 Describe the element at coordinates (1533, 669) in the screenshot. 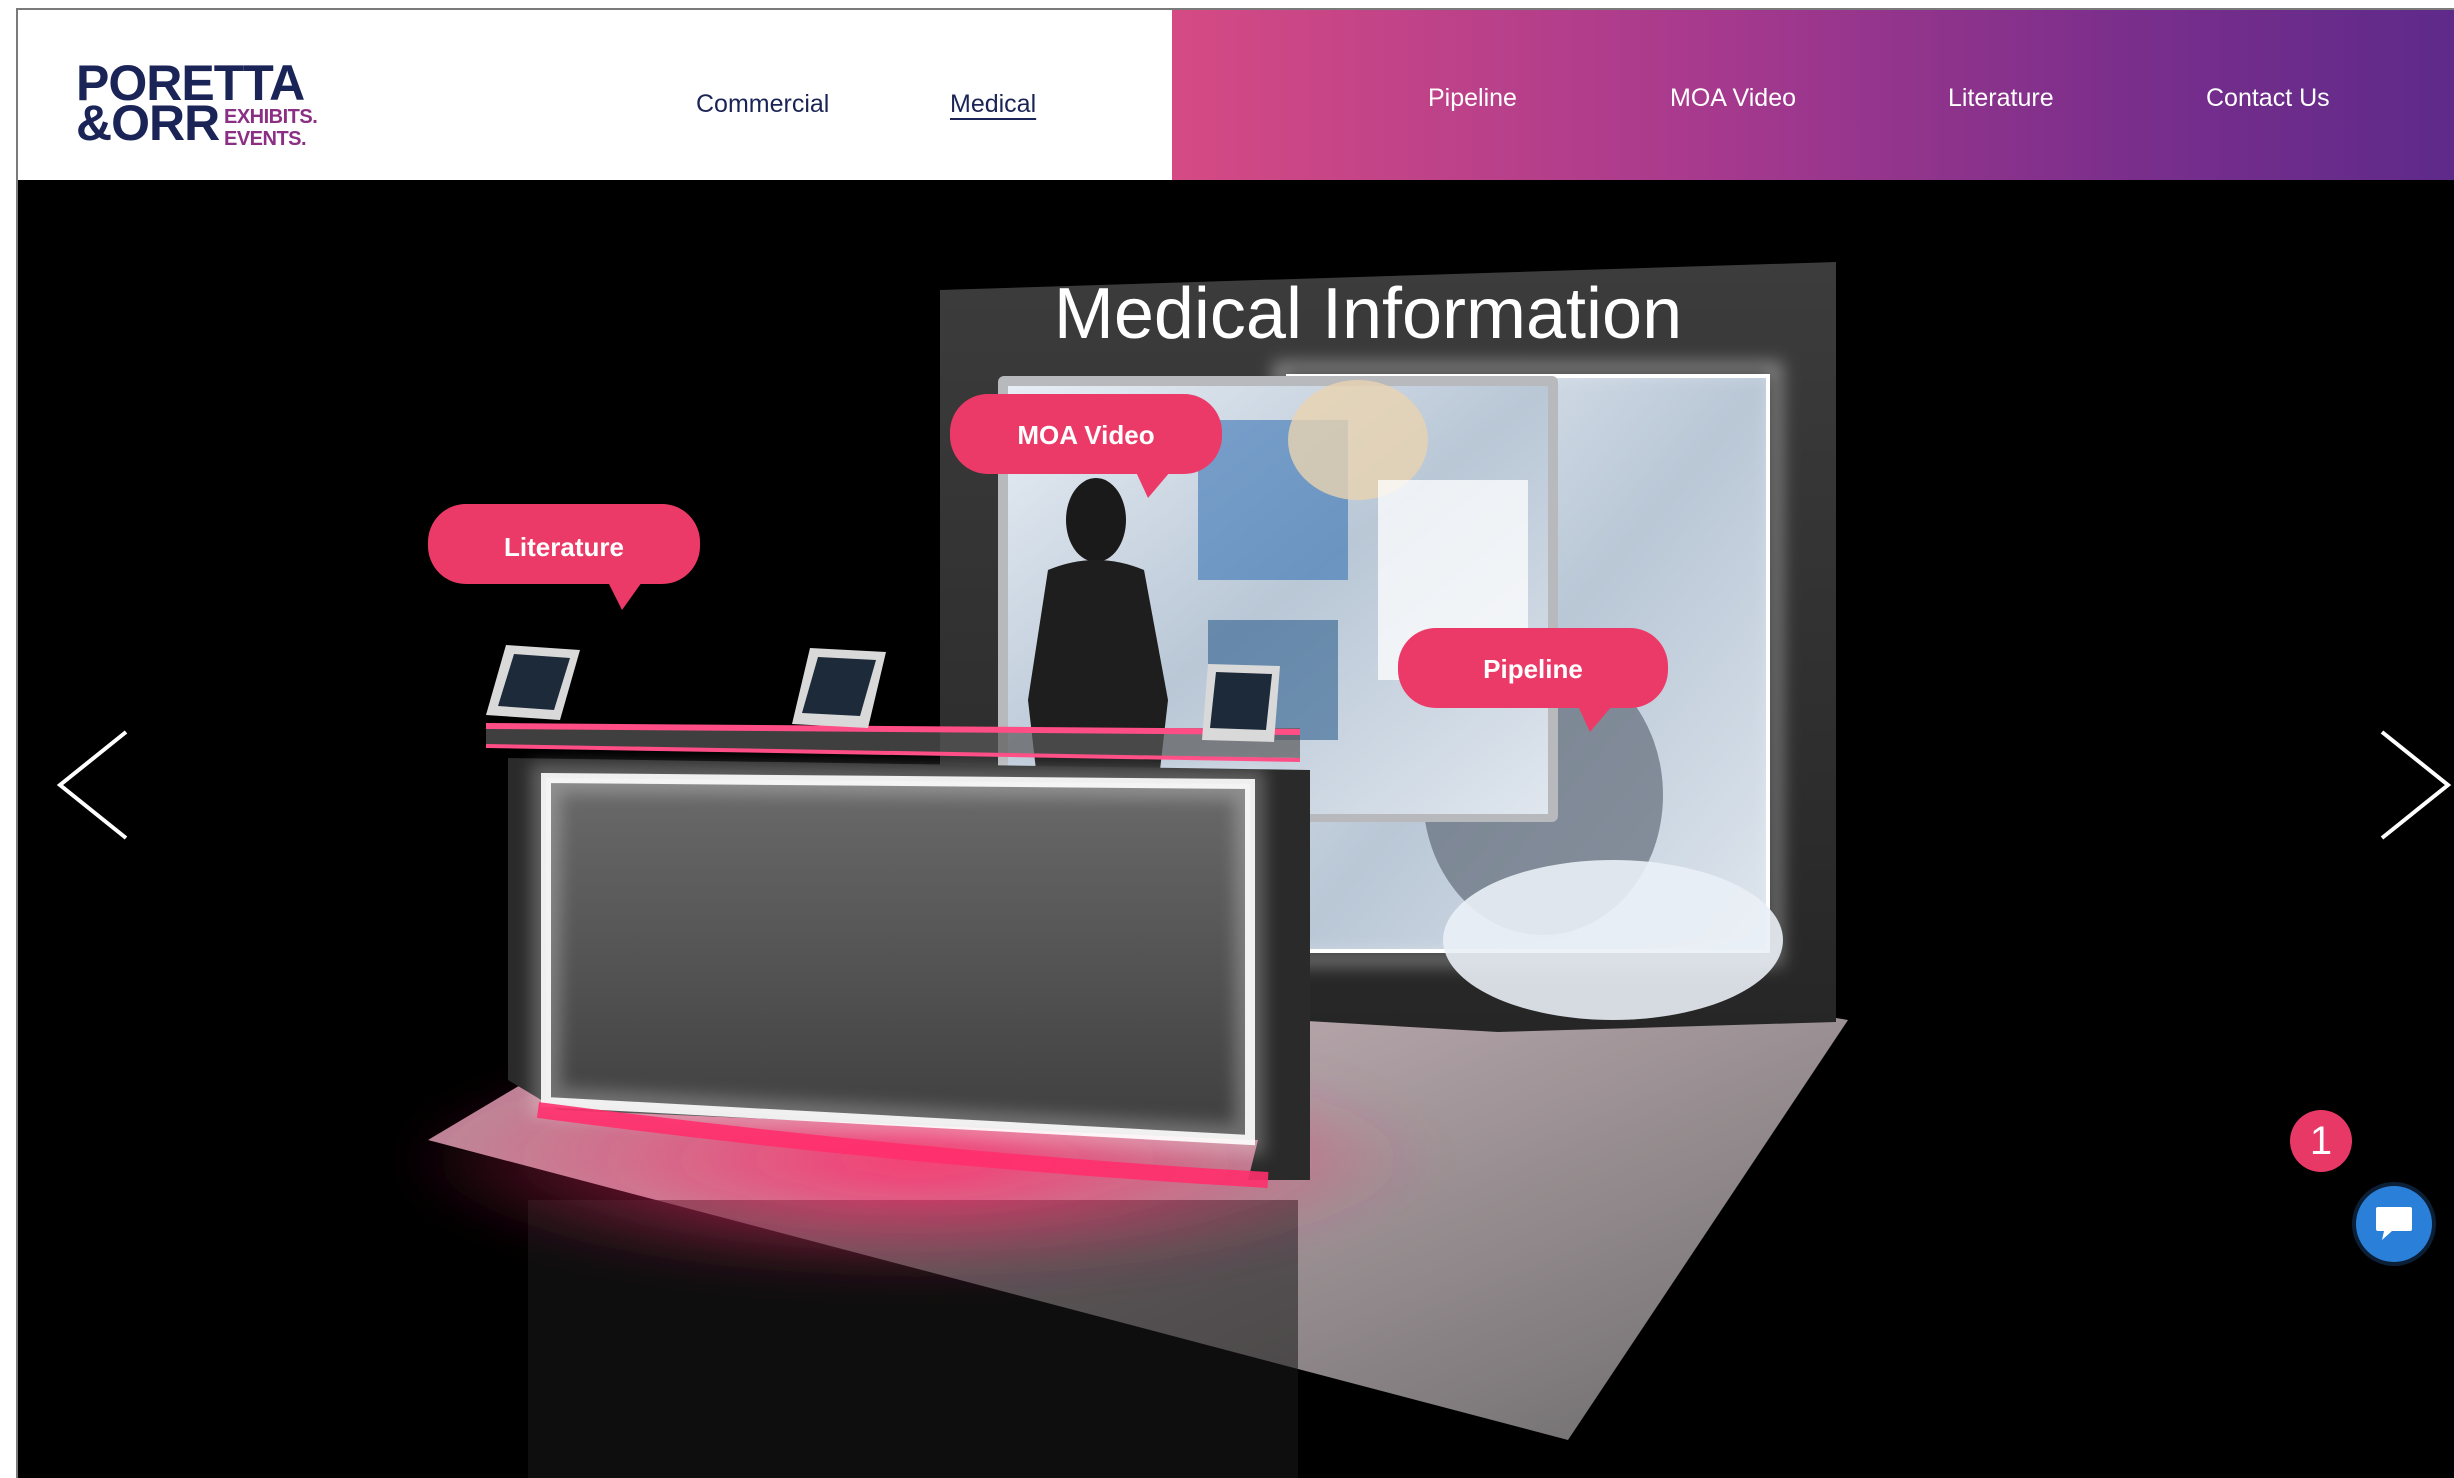

I see `hotspot-pipeline-label: Pipeline` at that location.